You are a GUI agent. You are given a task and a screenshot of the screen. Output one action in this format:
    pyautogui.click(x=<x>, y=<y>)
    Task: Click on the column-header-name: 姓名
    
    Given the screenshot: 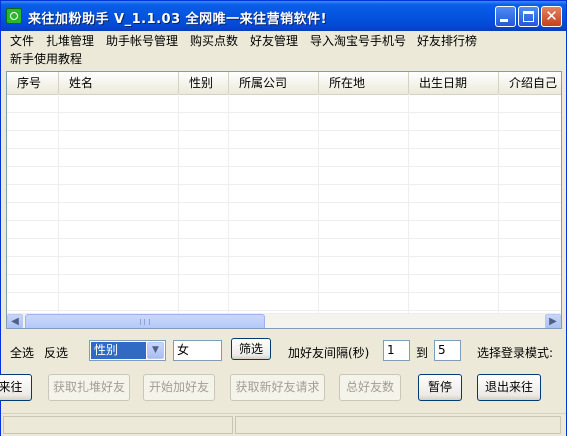 What is the action you would take?
    pyautogui.click(x=119, y=83)
    